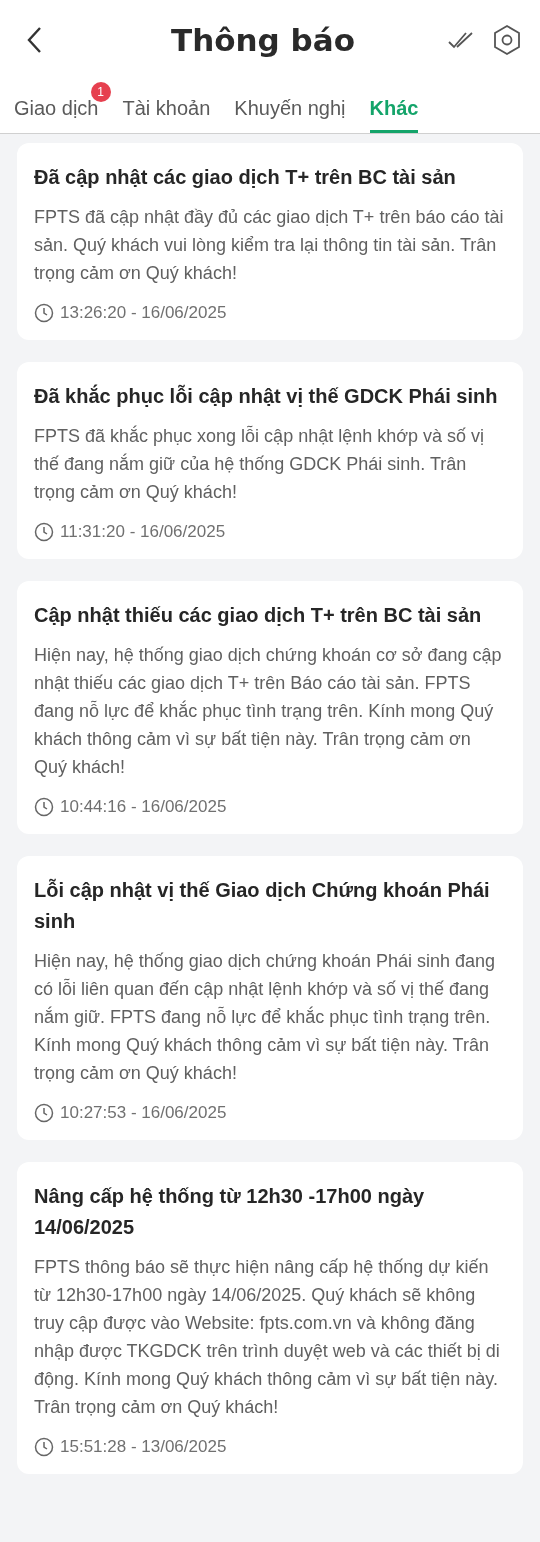 This screenshot has width=540, height=1542. What do you see at coordinates (265, 1017) in the screenshot?
I see `notification-body: Hiện nay, hệ thống giao dịch chứng khoán Phái sinh đang có lỗi liên quan đến cập nhật lệnh khớp và số vị thế đang nắm giữ. FPTS đang nỗ lực để khắc phục tình trạng trên. Kính mong Quý khách thông cảm vì sự bất tiện này. Trân trọng cảm ơn Quý khách!` at bounding box center [265, 1017].